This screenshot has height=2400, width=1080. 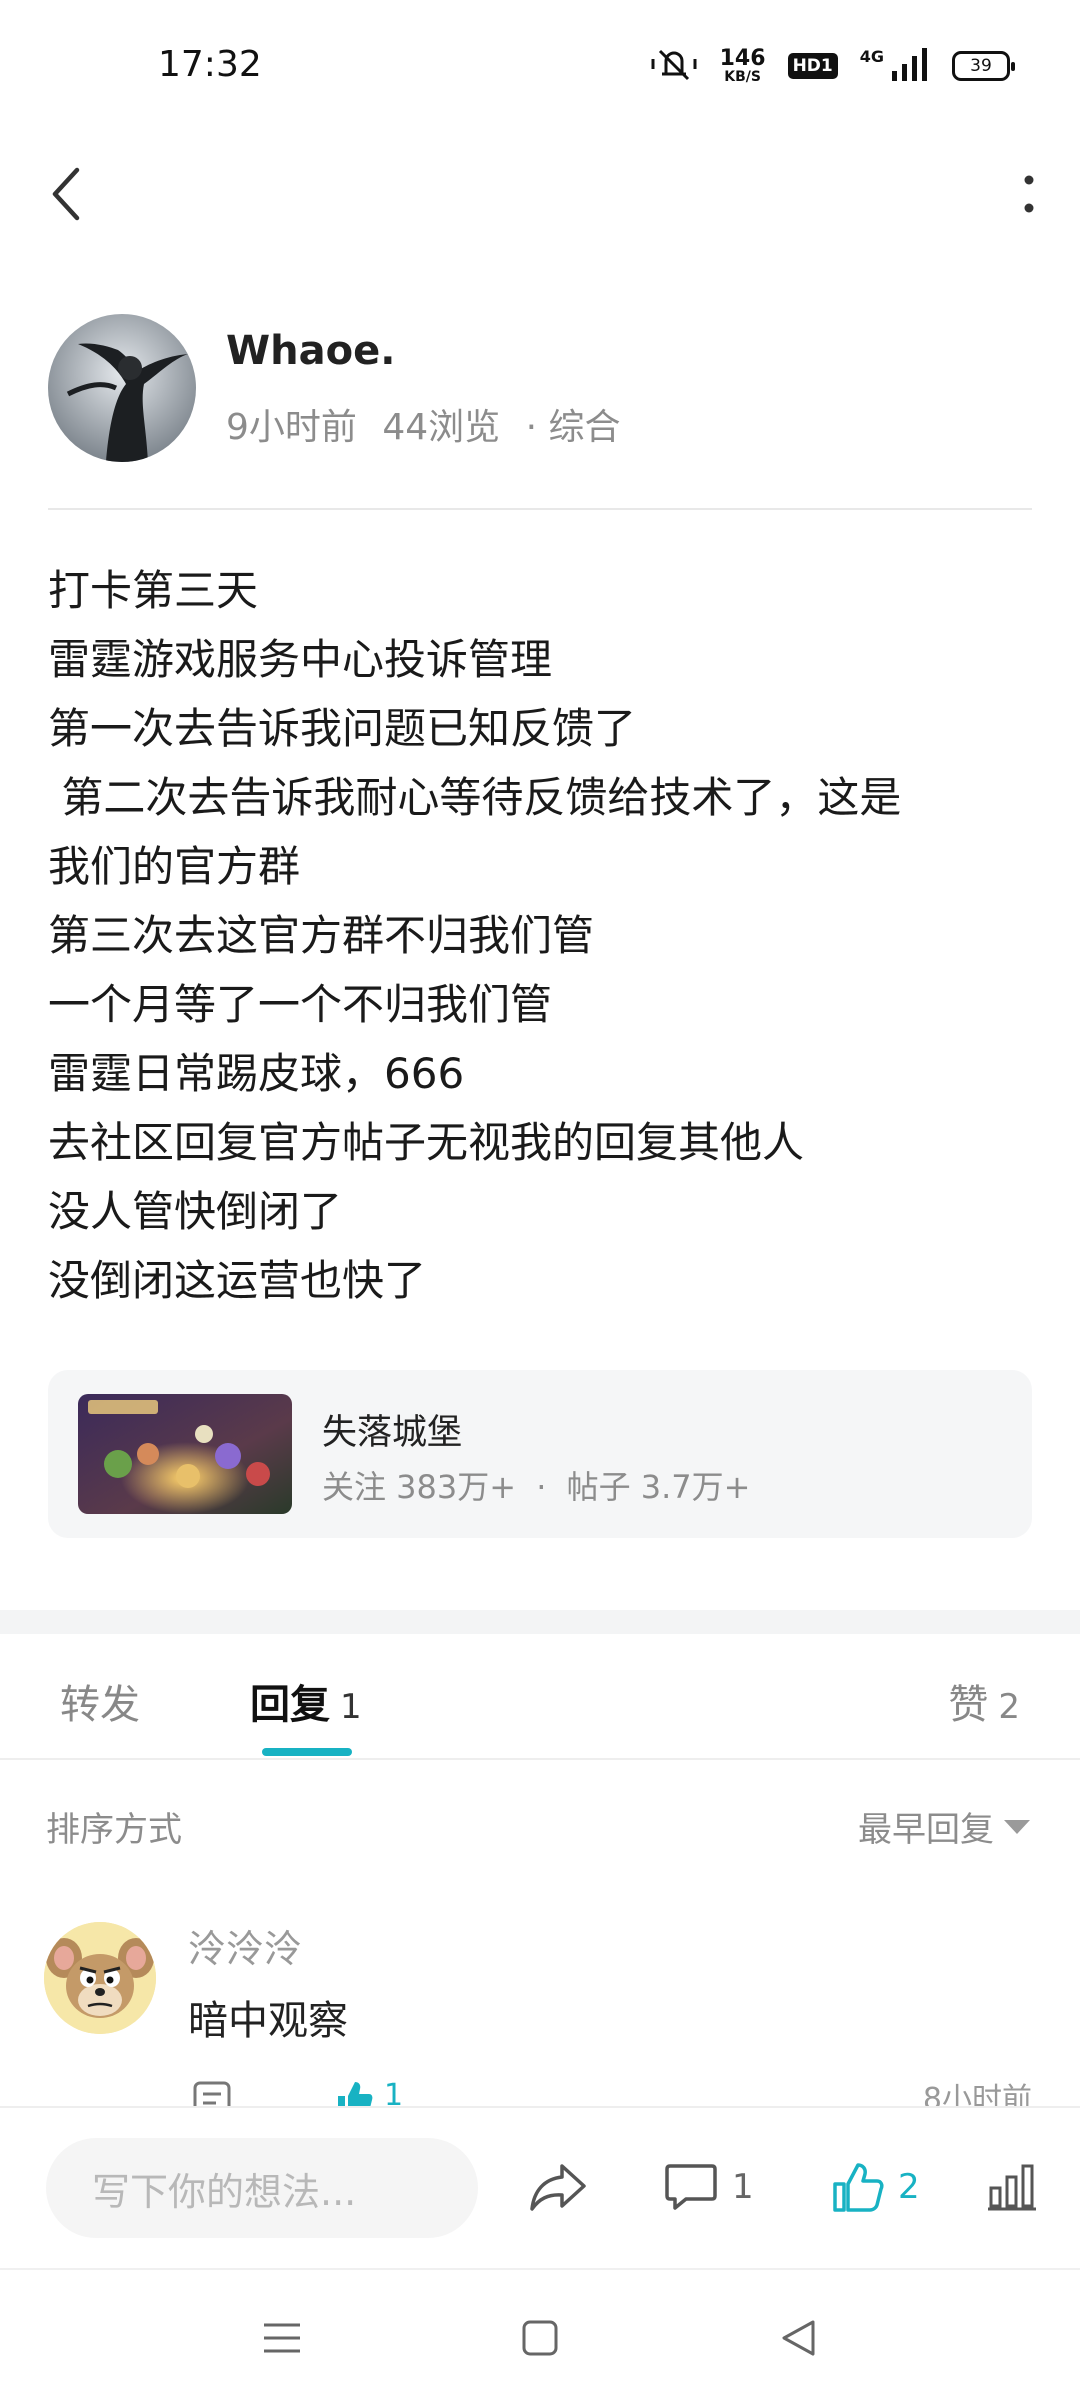 What do you see at coordinates (321, 935) in the screenshot?
I see `post-line: 第三次去这官方群不归我们管` at bounding box center [321, 935].